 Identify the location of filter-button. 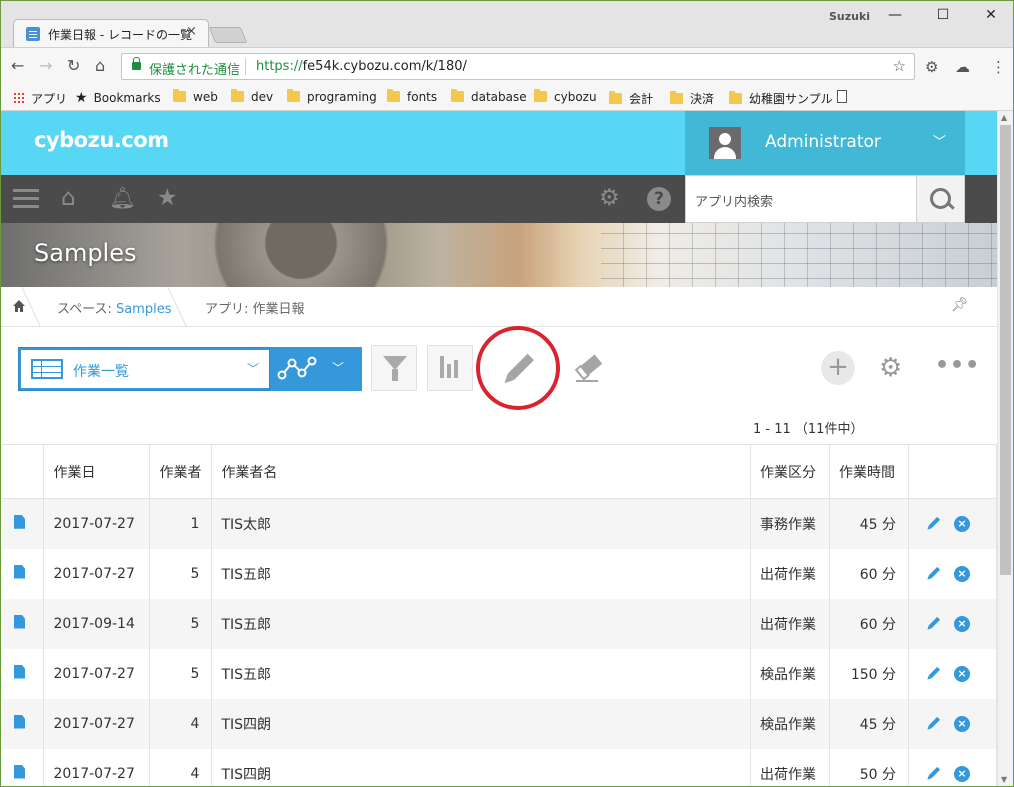
(394, 368).